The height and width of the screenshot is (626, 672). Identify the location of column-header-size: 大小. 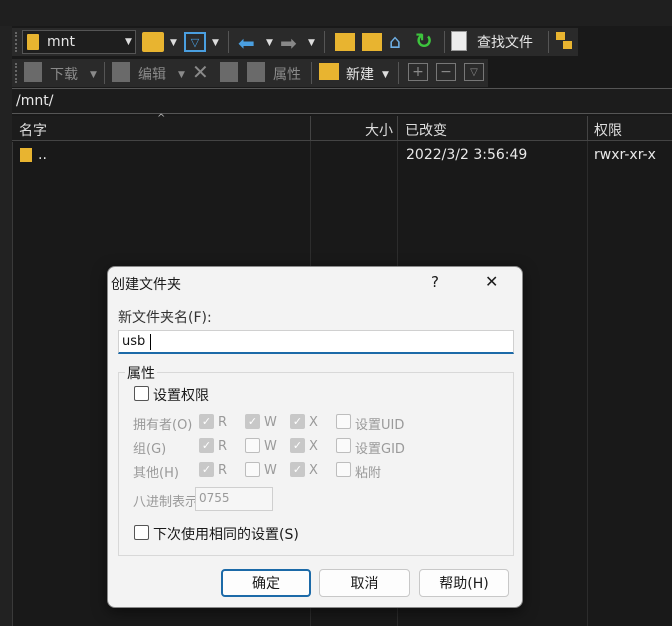
(354, 128).